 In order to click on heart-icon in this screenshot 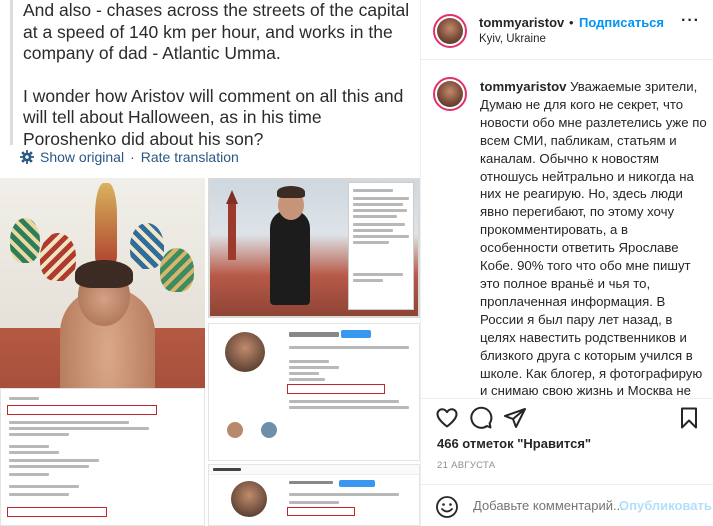, I will do `click(447, 418)`.